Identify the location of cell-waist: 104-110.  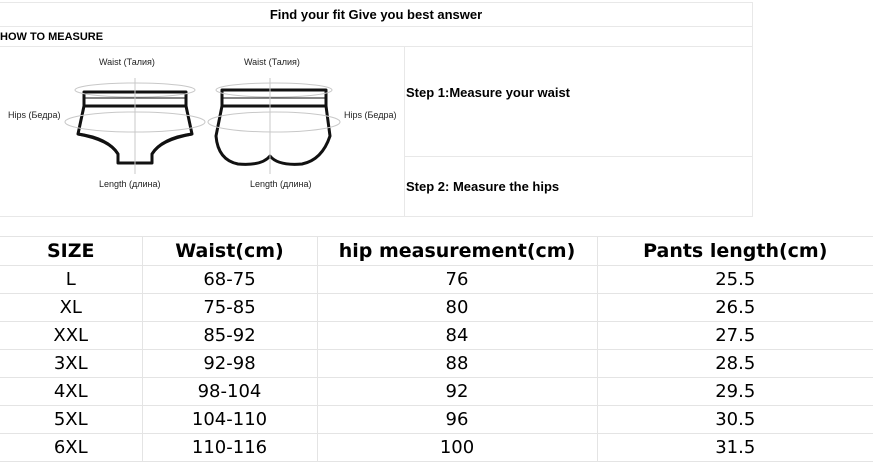
(230, 419).